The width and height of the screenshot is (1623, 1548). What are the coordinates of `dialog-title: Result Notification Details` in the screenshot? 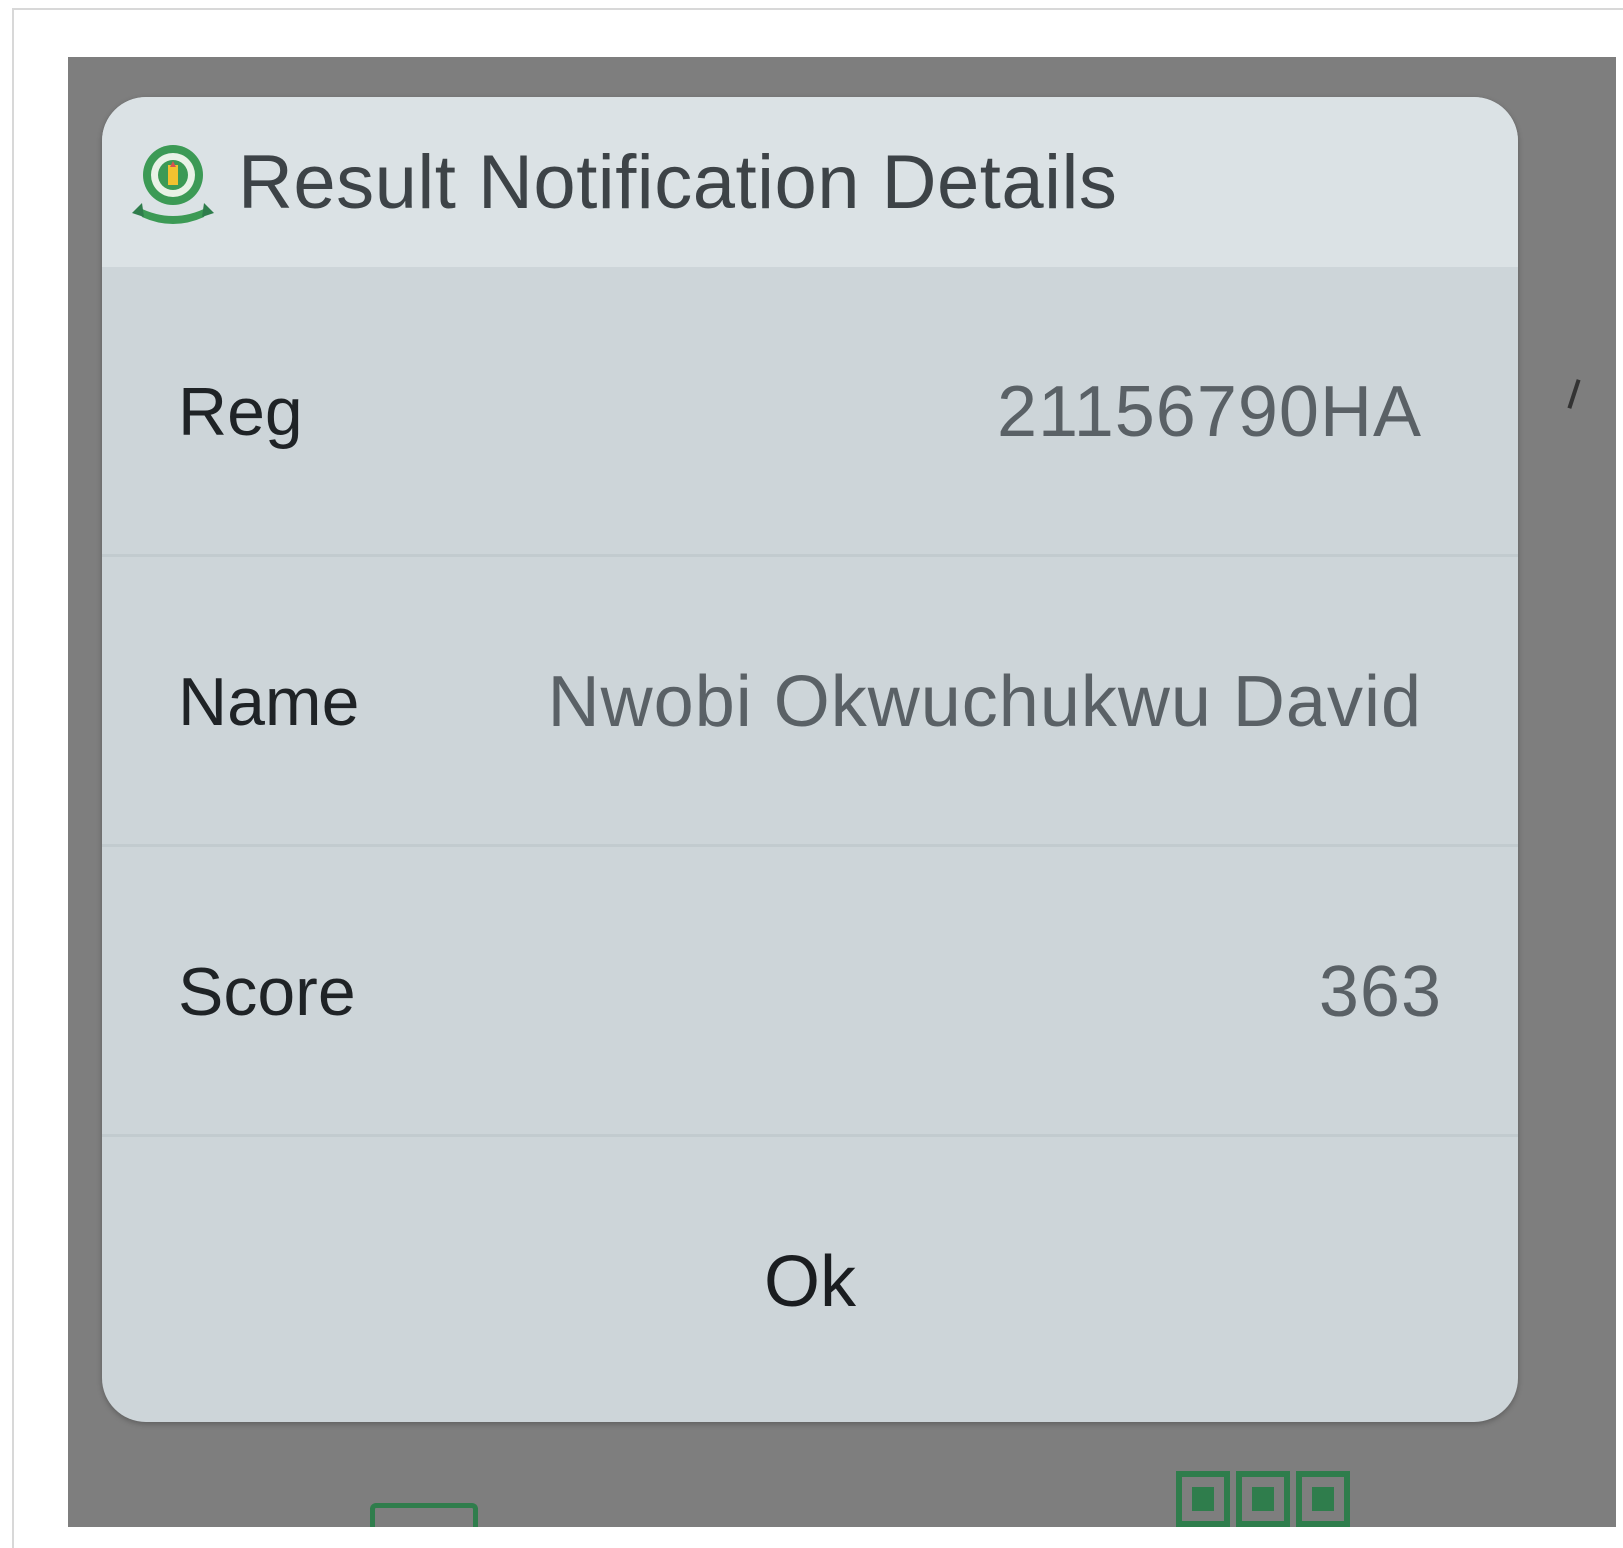 It's located at (678, 182).